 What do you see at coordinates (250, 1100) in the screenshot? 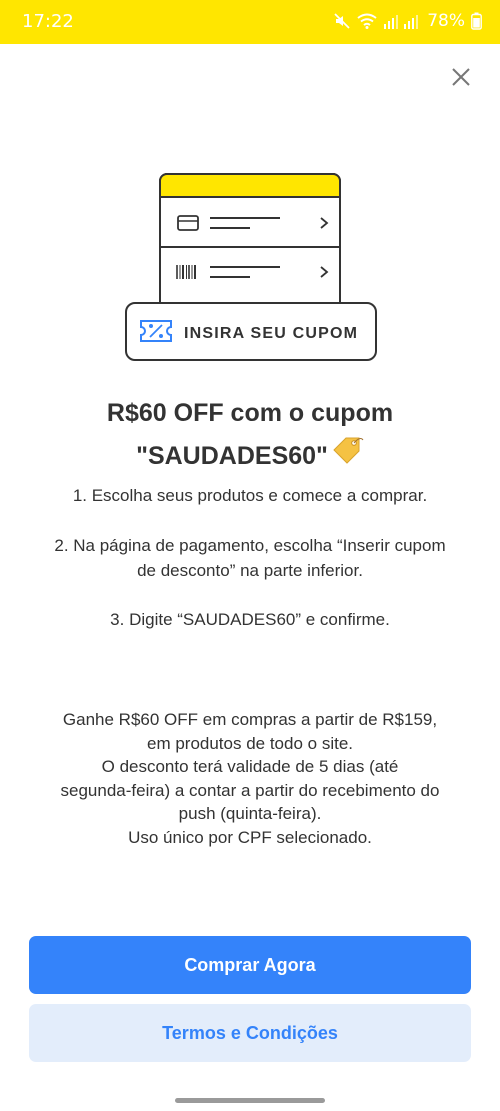
I see `home-indicator` at bounding box center [250, 1100].